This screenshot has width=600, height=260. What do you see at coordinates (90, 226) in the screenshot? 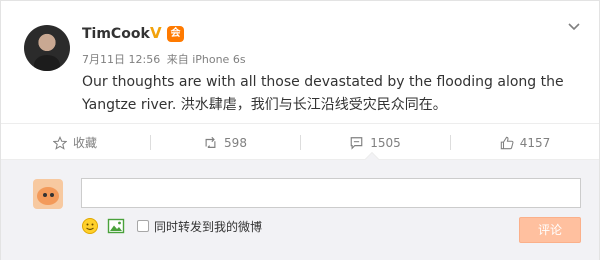
I see `emoji-icon` at bounding box center [90, 226].